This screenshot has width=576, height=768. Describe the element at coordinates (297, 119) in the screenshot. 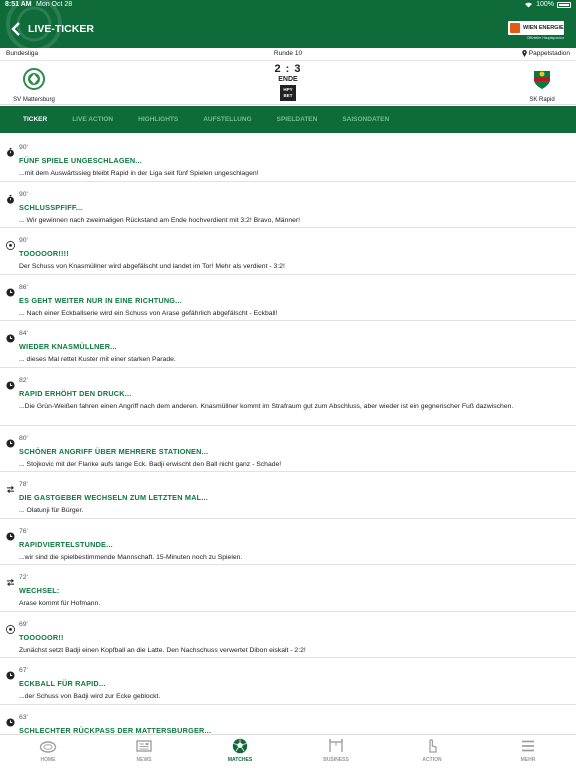

I see `tab-spieldaten: SPIELDATEN` at that location.